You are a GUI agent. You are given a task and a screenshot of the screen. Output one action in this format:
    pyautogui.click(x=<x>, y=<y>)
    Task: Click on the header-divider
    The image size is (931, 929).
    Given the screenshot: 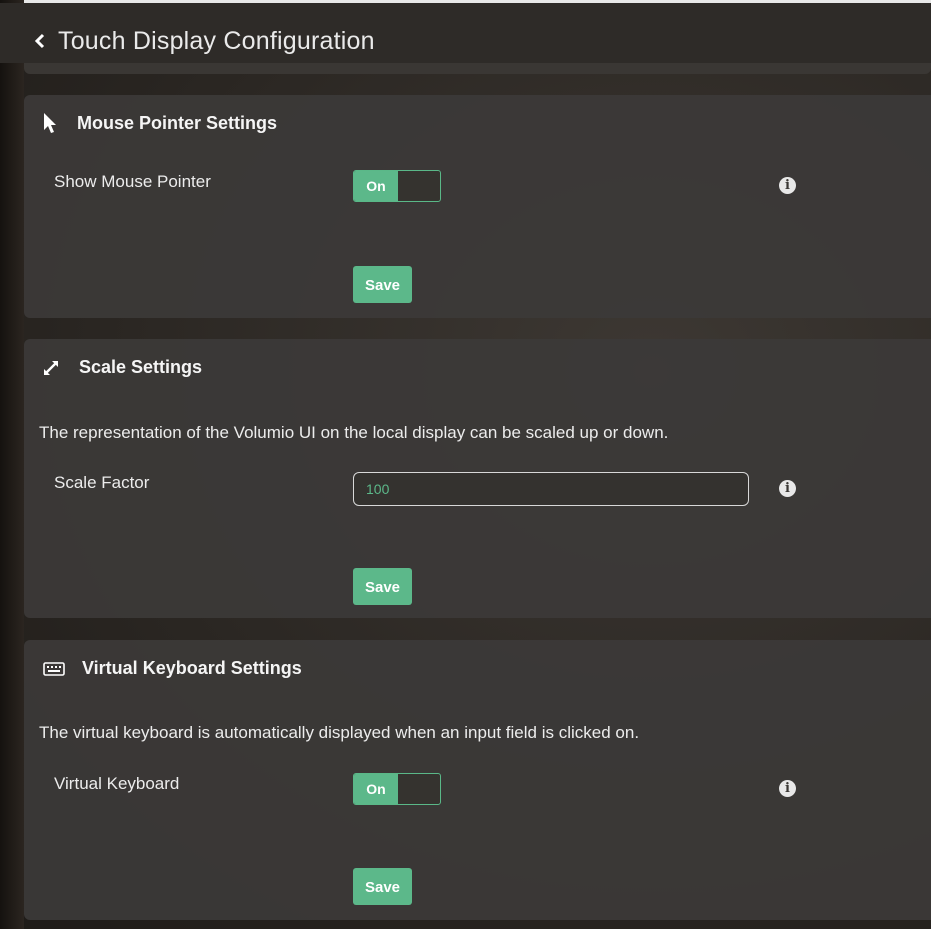 What is the action you would take?
    pyautogui.click(x=477, y=68)
    